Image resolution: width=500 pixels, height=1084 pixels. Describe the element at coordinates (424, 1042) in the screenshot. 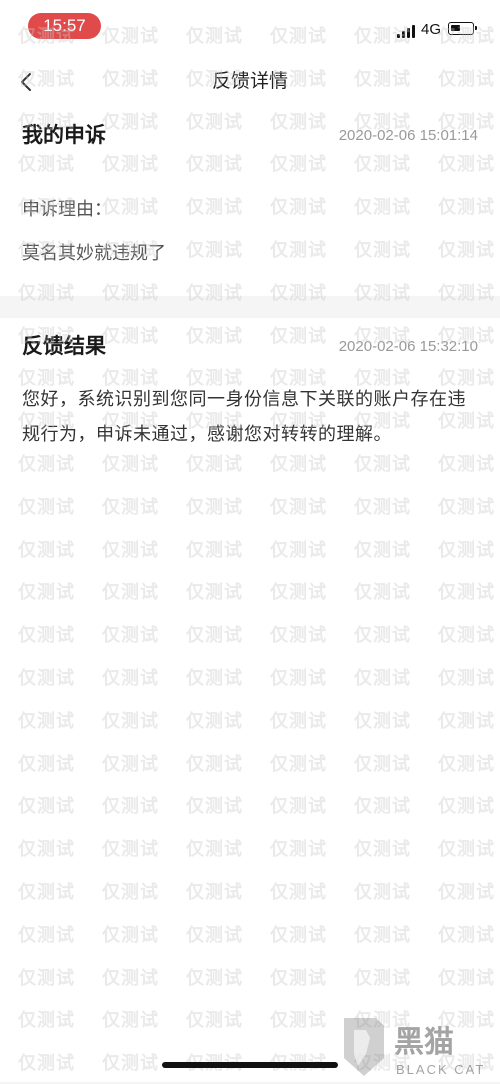

I see `svg-text: 黑猫` at that location.